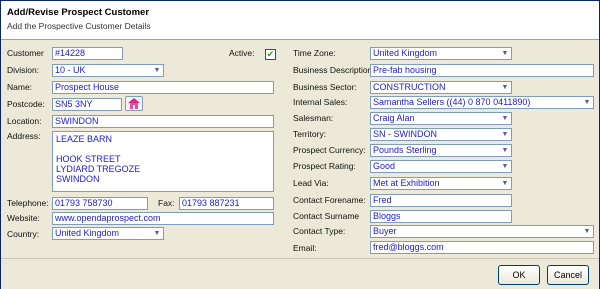 Image resolution: width=600 pixels, height=289 pixels. What do you see at coordinates (163, 121) in the screenshot?
I see `location-field: SWINDON` at bounding box center [163, 121].